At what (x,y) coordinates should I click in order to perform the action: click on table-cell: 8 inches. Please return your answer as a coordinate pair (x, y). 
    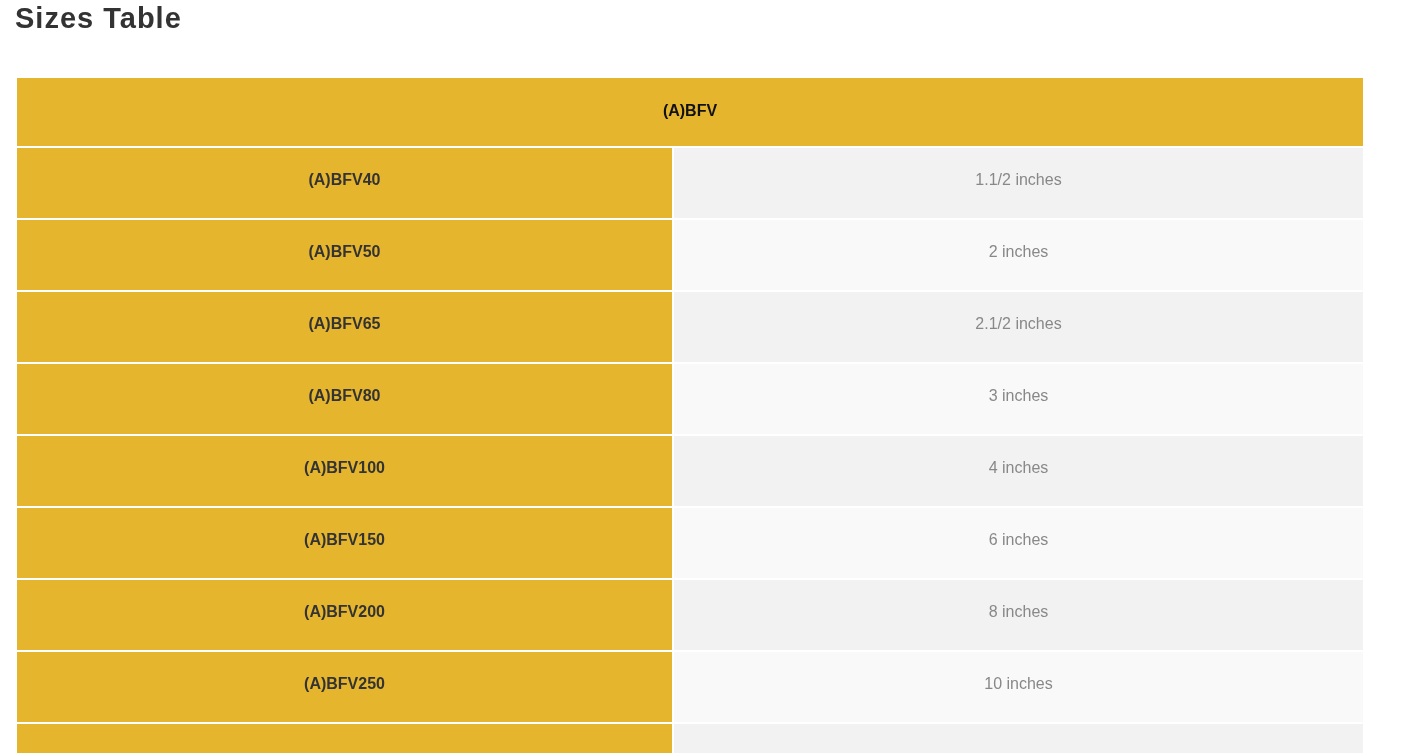
    Looking at the image, I should click on (1018, 615).